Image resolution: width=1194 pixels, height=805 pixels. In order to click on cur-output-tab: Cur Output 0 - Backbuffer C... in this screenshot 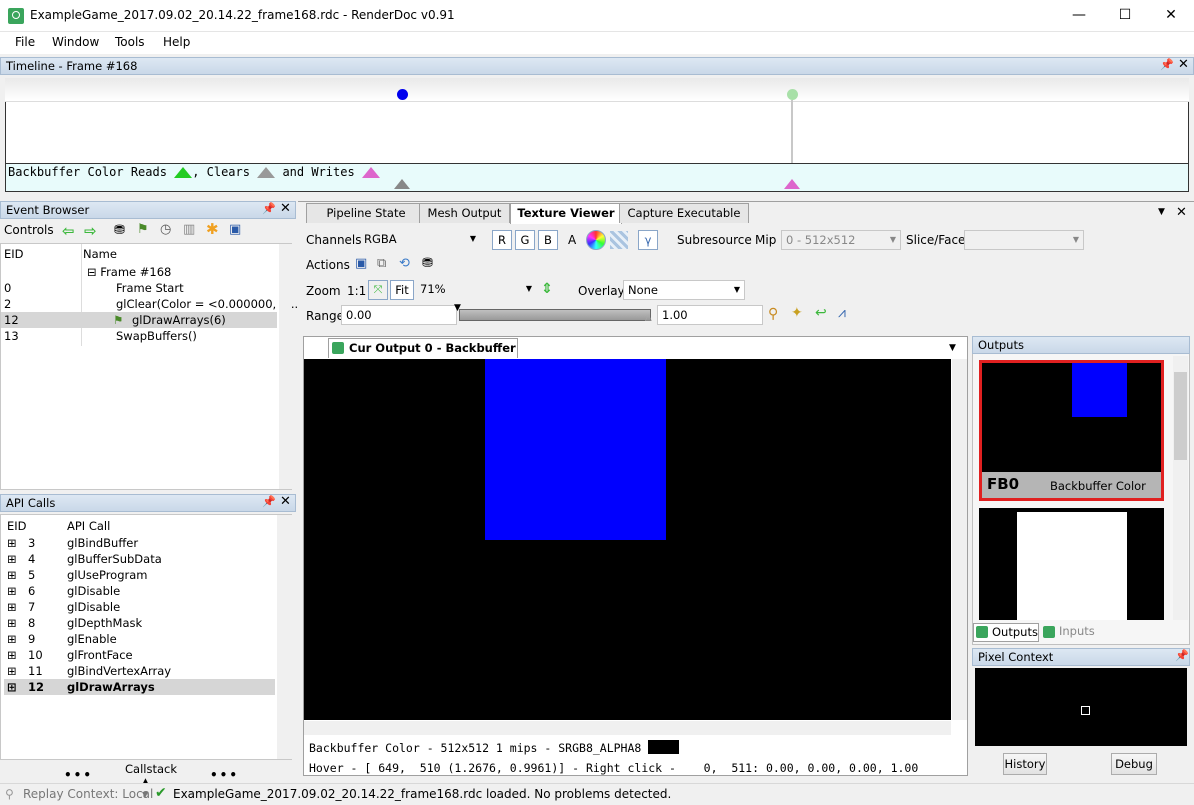, I will do `click(423, 348)`.